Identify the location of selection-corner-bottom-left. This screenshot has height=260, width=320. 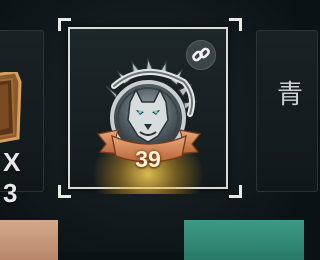
(64, 191).